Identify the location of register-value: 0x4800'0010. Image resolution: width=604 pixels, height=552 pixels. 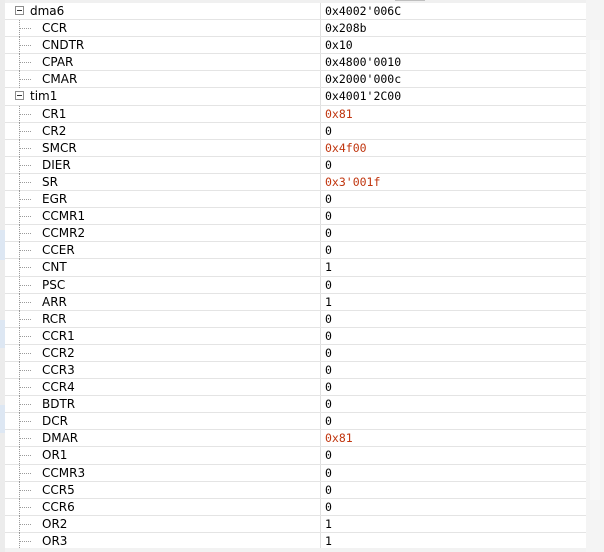
(363, 62).